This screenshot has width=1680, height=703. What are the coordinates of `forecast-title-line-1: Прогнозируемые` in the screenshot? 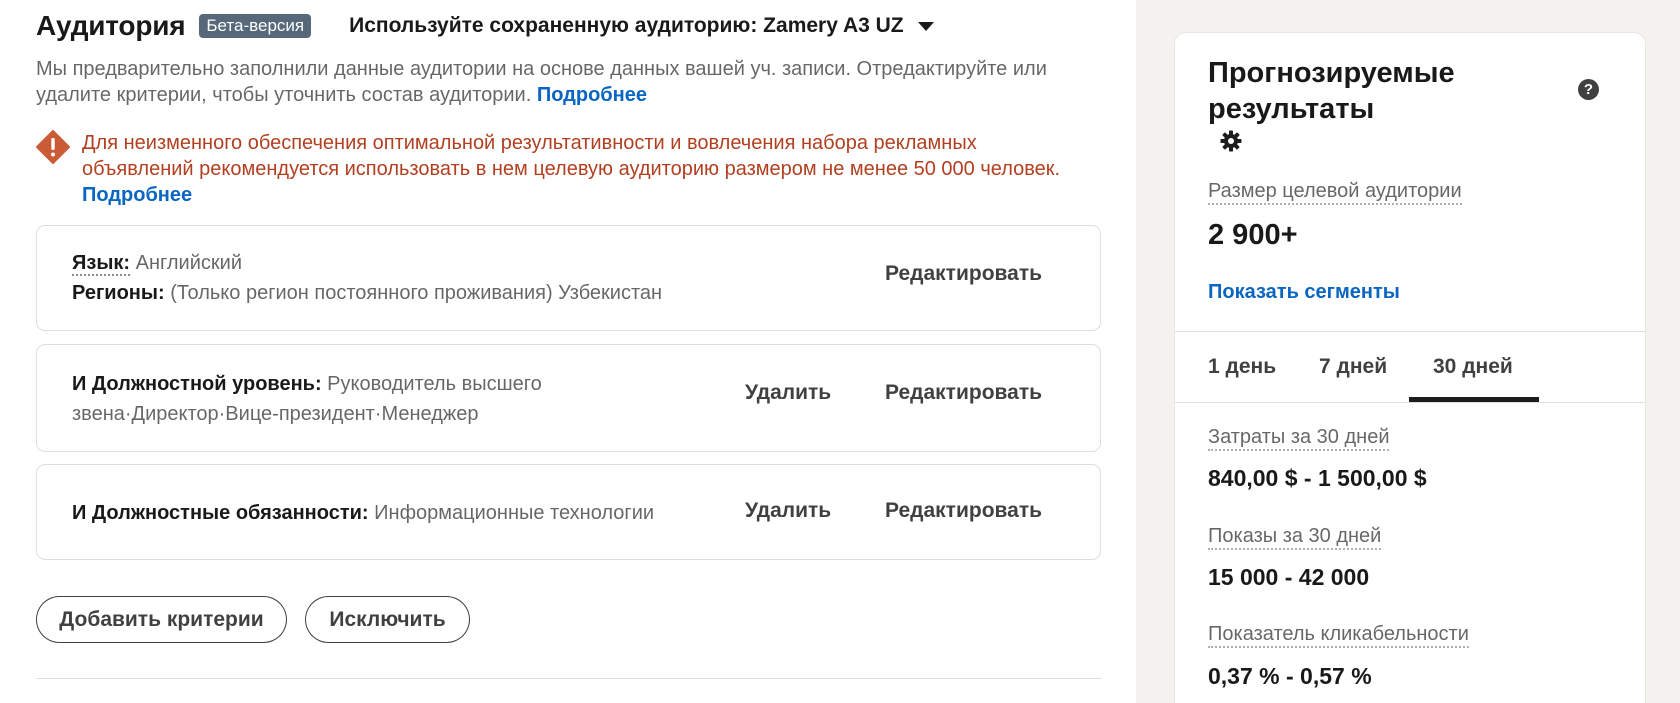 It's located at (1331, 73).